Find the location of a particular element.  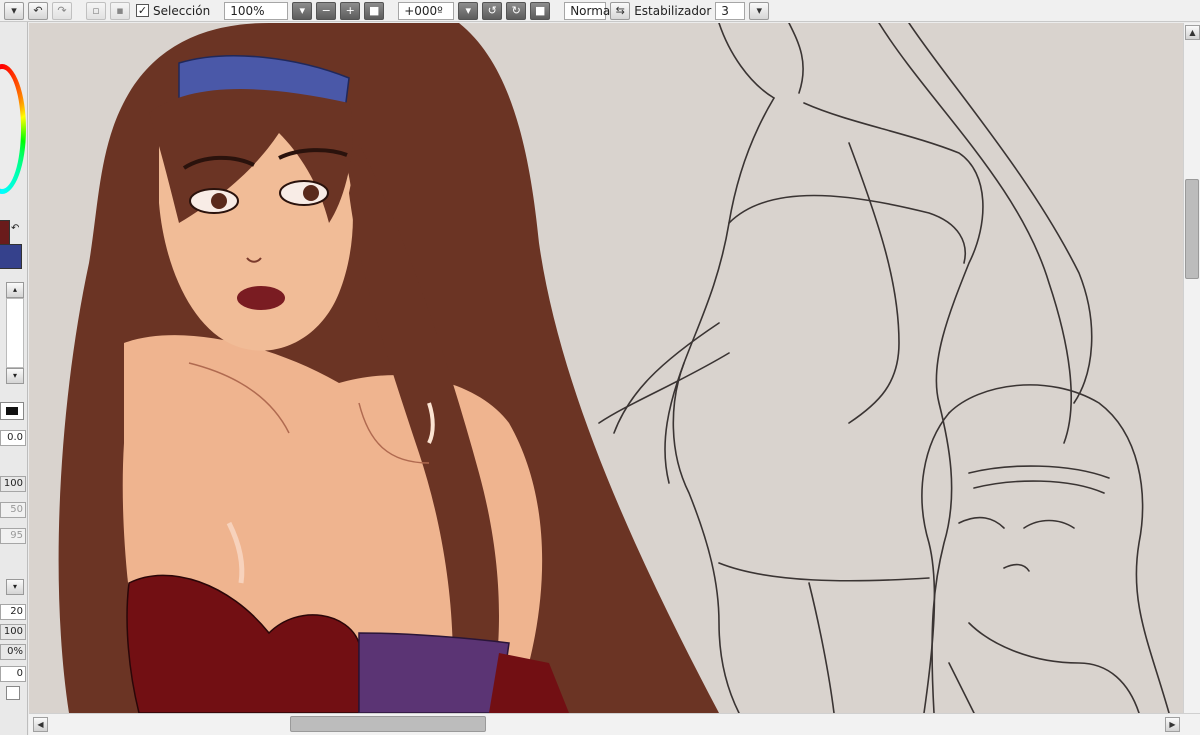

background-color-swatch is located at coordinates (11, 256).